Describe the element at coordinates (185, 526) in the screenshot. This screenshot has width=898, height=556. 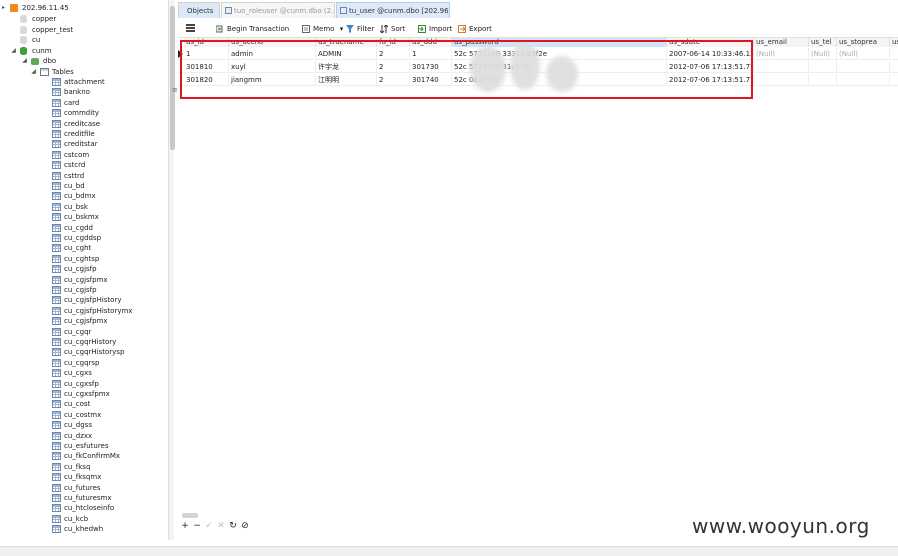
I see `add-record-icon: +` at that location.